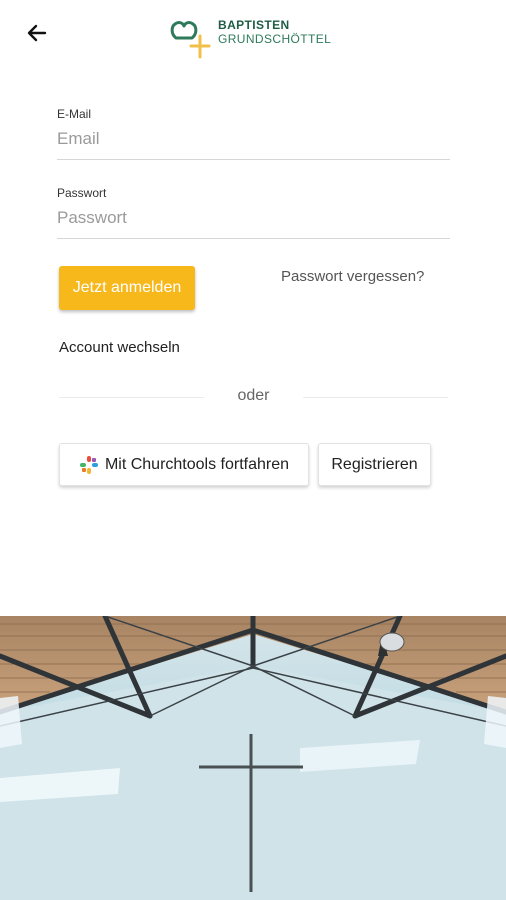 The image size is (506, 900). What do you see at coordinates (82, 193) in the screenshot?
I see `password-label: Passwort` at bounding box center [82, 193].